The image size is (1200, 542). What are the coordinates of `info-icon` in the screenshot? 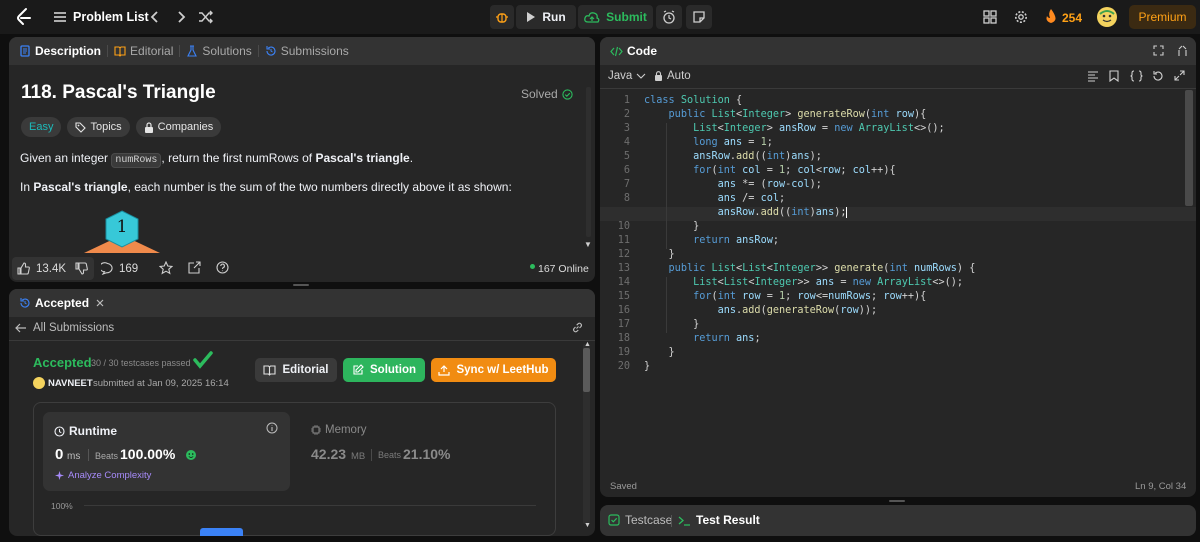 It's located at (272, 428).